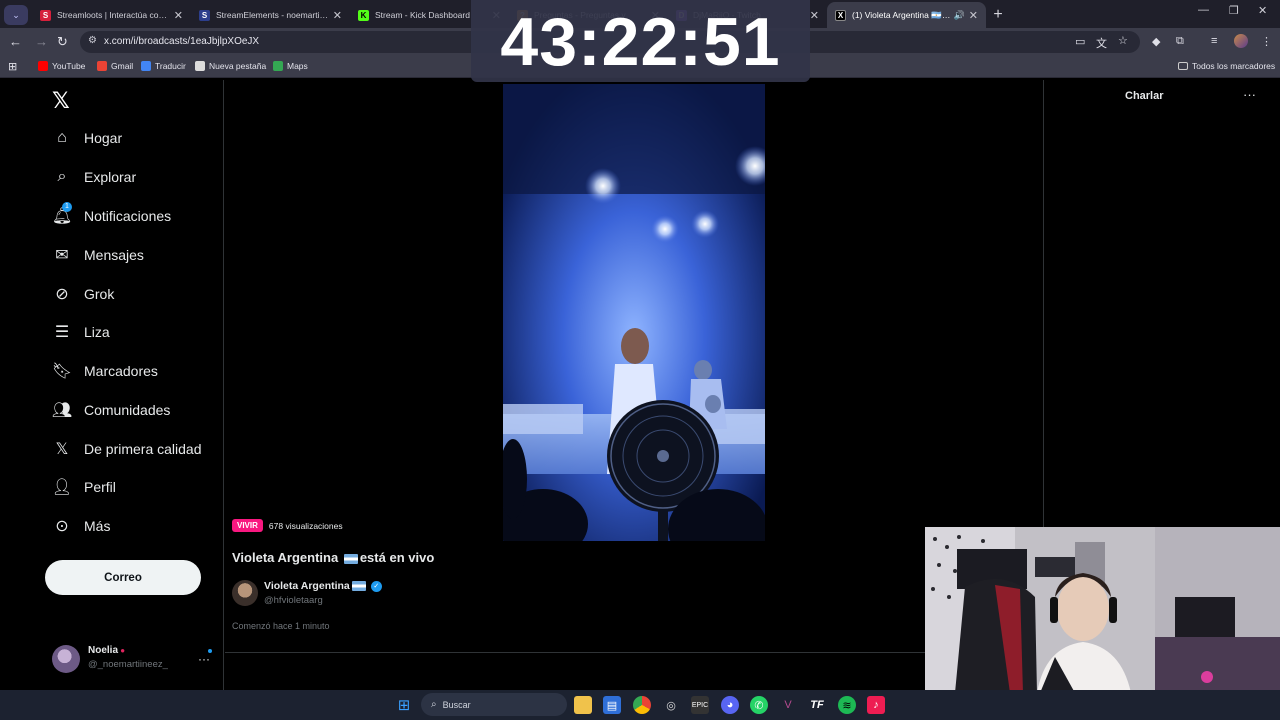 The height and width of the screenshot is (720, 1280). What do you see at coordinates (123, 577) in the screenshot?
I see `post-button: Correo` at bounding box center [123, 577].